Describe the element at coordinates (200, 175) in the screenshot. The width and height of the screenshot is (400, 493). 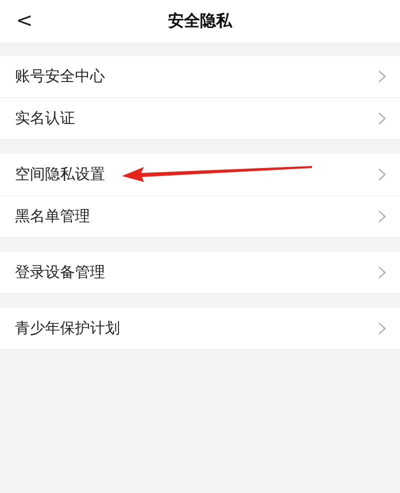
I see `settings-row: 空间隐私设置` at that location.